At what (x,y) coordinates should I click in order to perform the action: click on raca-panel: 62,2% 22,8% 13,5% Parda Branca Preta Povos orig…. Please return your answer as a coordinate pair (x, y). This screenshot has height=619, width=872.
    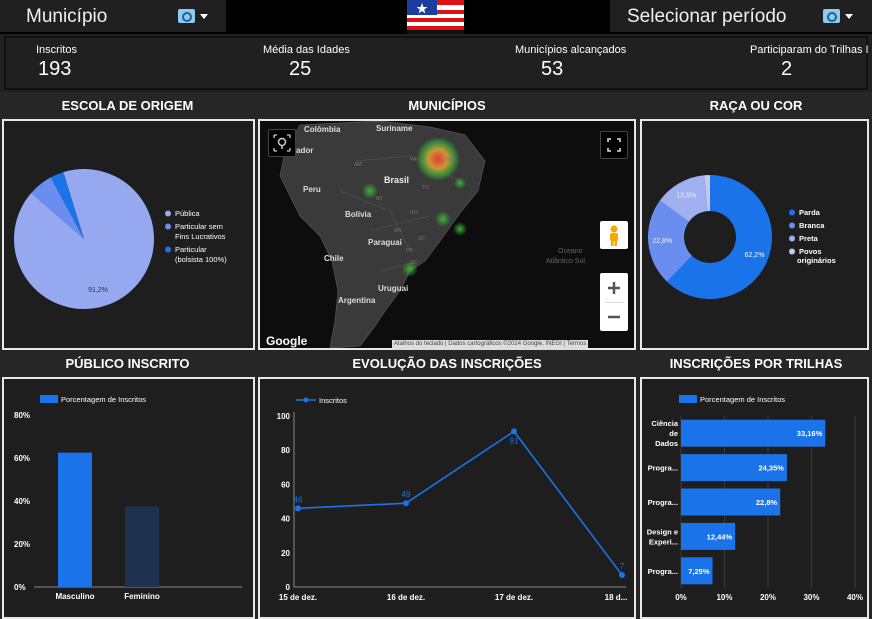
    Looking at the image, I should click on (754, 234).